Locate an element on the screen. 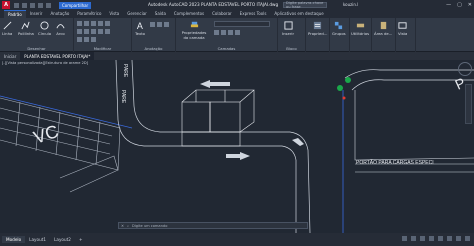 The height and width of the screenshot is (246, 474). panel-layers-label: Camadas is located at coordinates (226, 48).